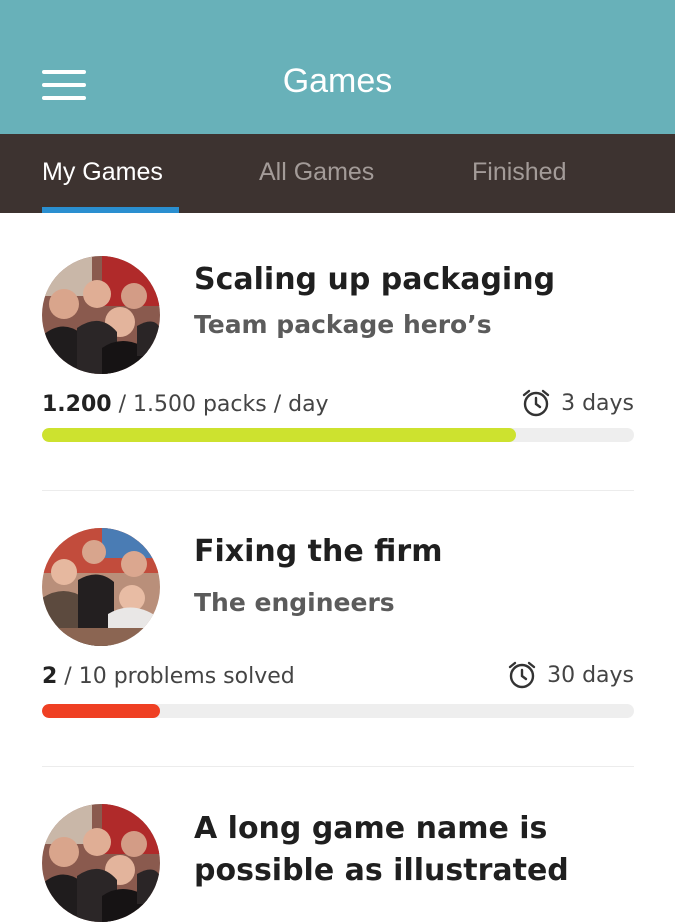 This screenshot has height=922, width=675. Describe the element at coordinates (50, 676) in the screenshot. I see `progress-value: 2` at that location.